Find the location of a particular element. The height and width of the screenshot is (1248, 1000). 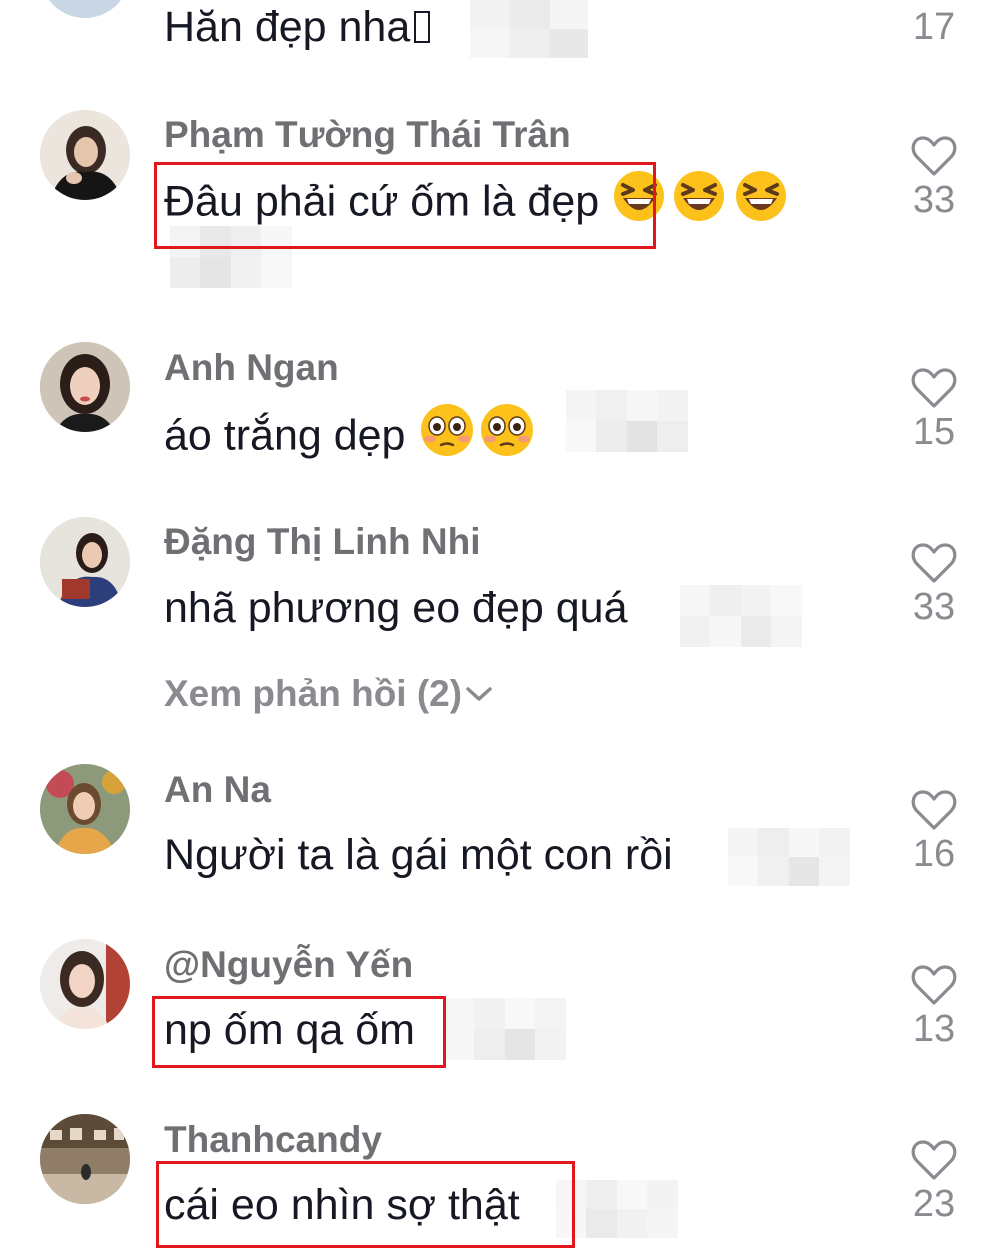

like-count: 17 is located at coordinates (934, 27).